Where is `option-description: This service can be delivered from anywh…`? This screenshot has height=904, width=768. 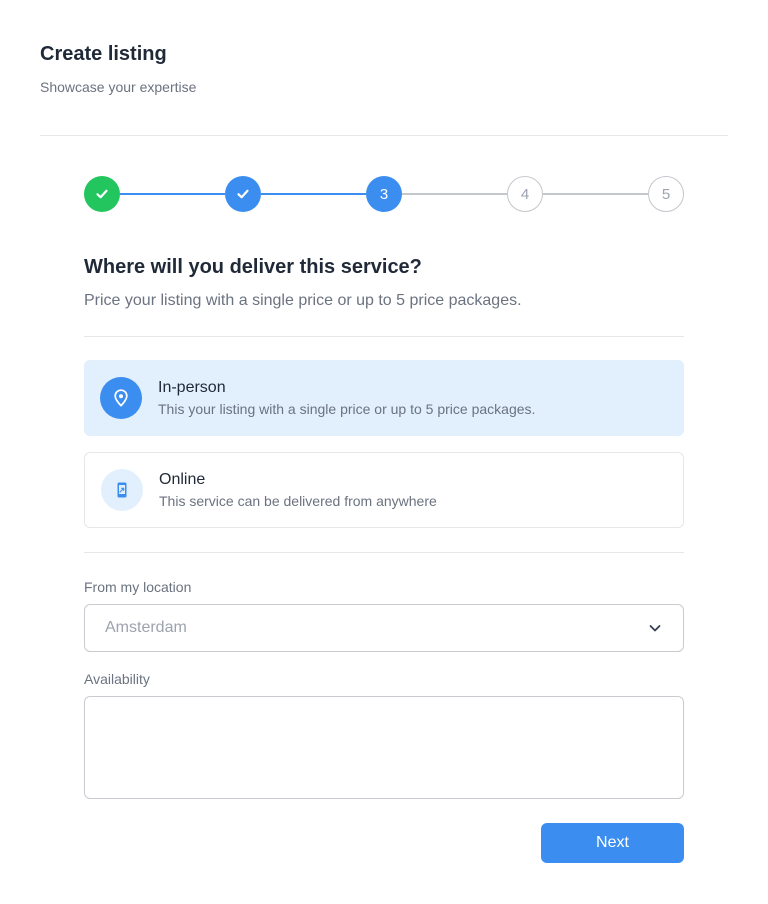
option-description: This service can be delivered from anywh… is located at coordinates (298, 501).